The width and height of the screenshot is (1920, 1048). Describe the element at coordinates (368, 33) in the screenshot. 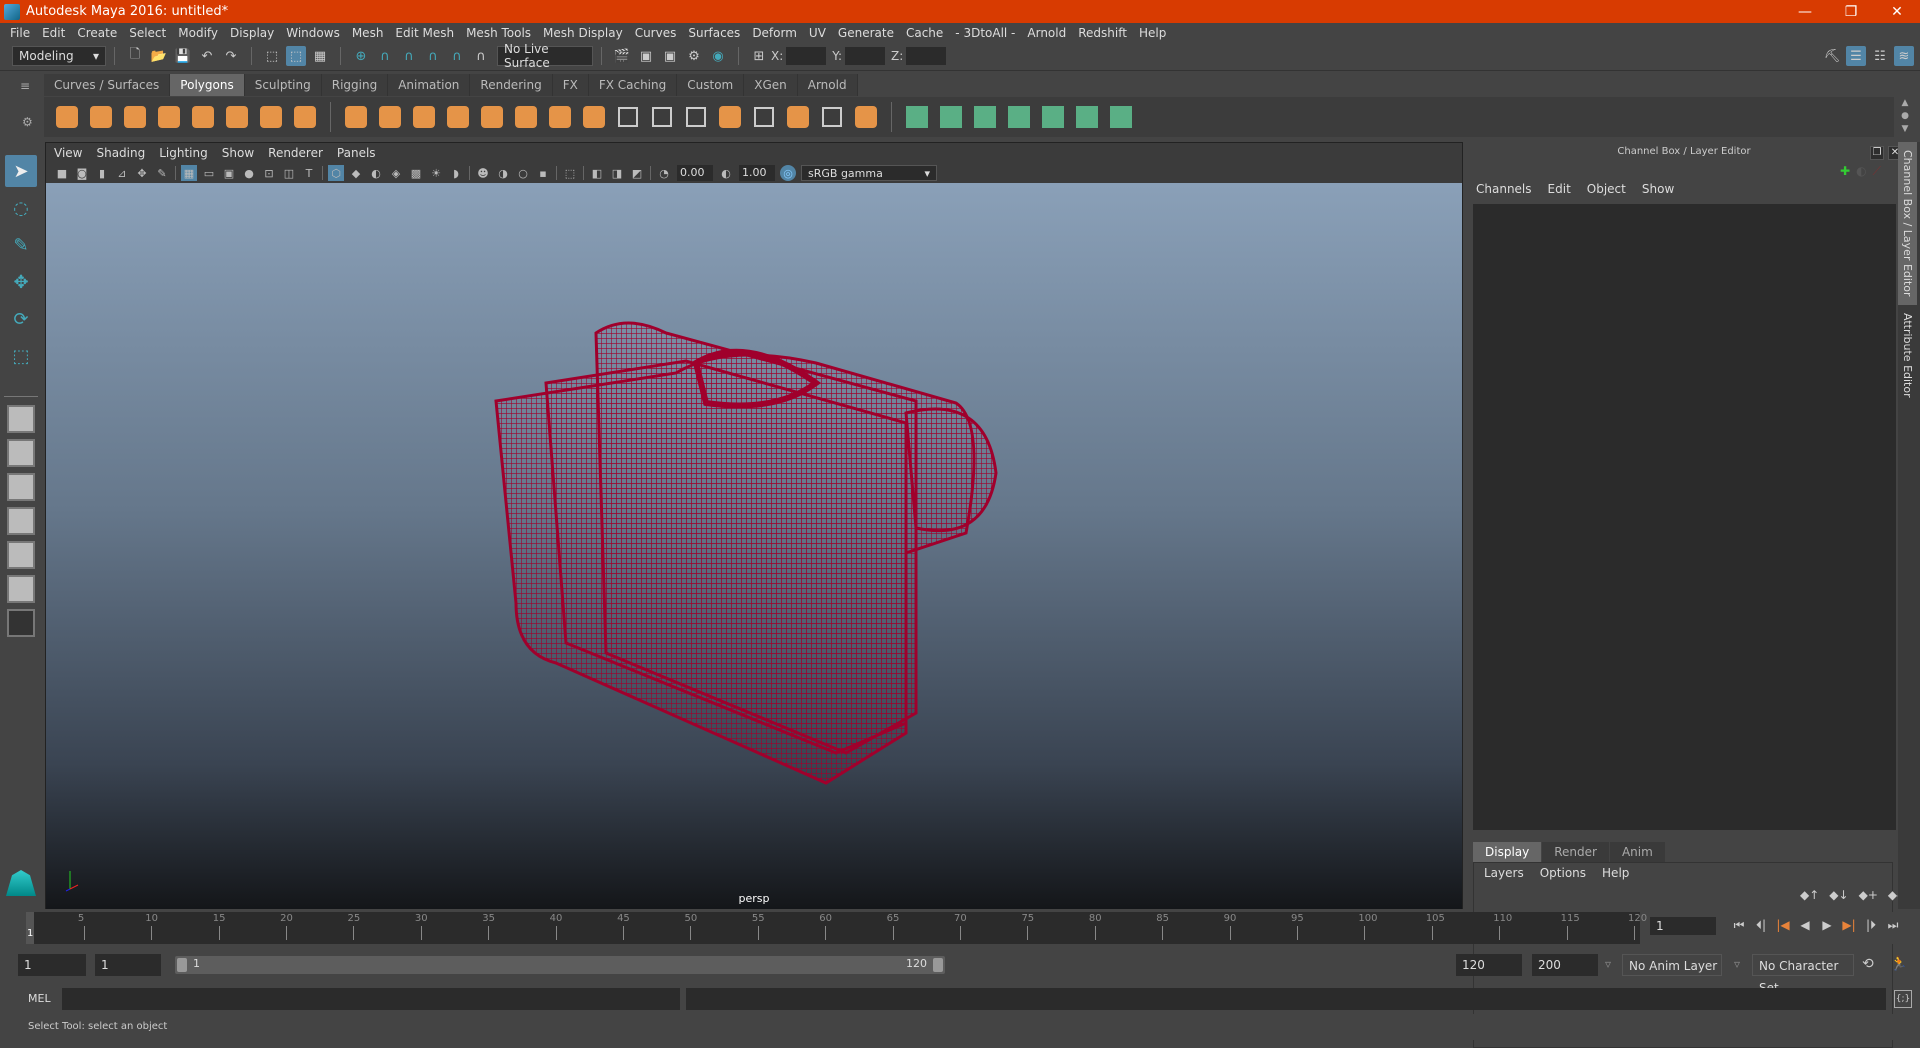

I see `menu-mesh: Mesh` at that location.